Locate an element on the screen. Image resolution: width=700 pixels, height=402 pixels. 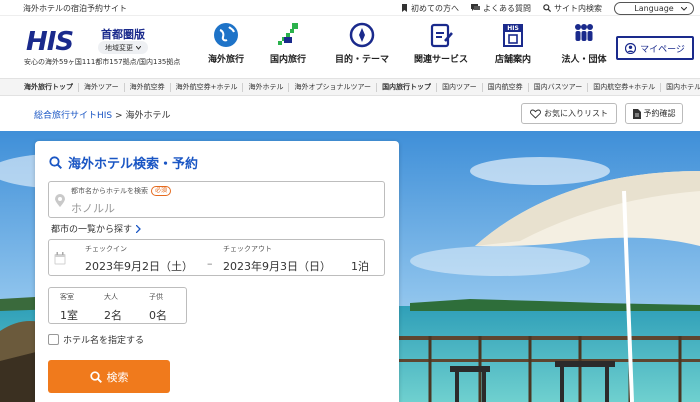
nav-corporate-group: 法人・団体 is located at coordinates (584, 42).